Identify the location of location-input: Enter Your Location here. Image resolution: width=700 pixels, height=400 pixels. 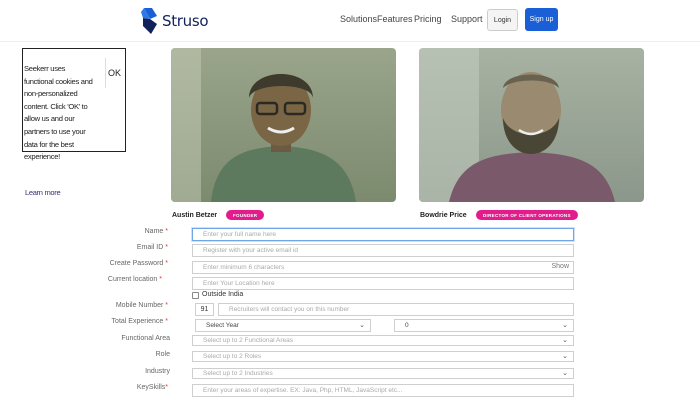
(383, 283).